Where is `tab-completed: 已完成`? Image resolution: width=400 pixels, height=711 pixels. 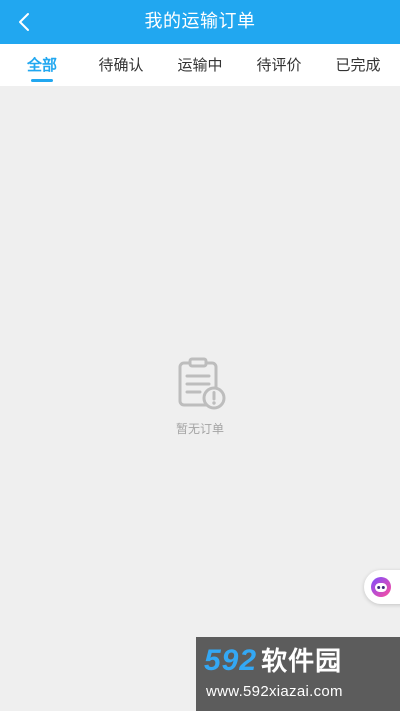
tab-completed: 已完成 is located at coordinates (358, 65).